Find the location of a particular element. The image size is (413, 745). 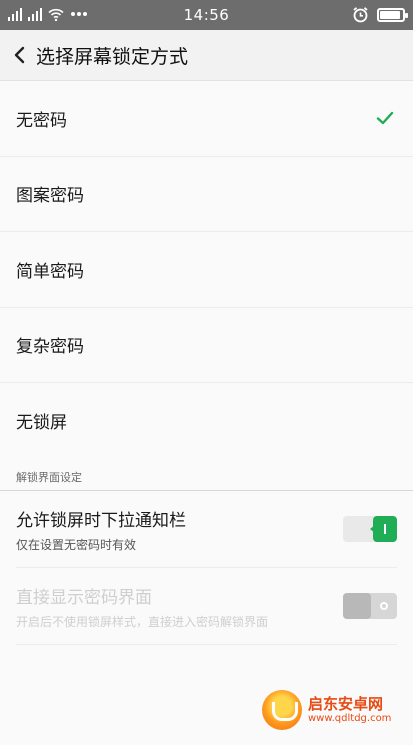

section-header: 解锁界面设定 is located at coordinates (206, 480).